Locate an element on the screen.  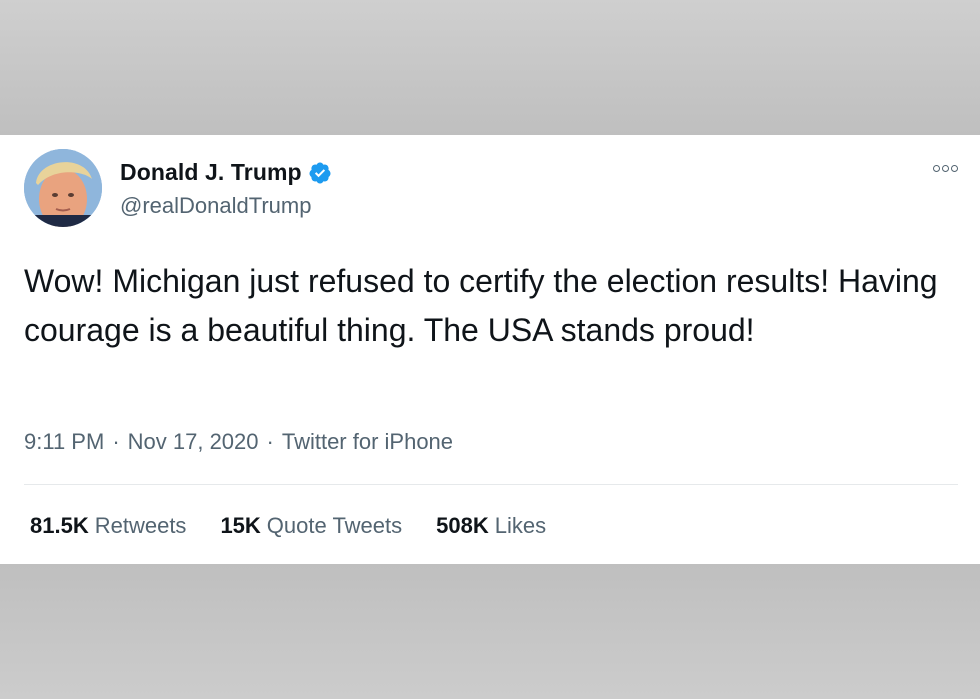
retweets-stat: 81.5K Retweets is located at coordinates (108, 526).